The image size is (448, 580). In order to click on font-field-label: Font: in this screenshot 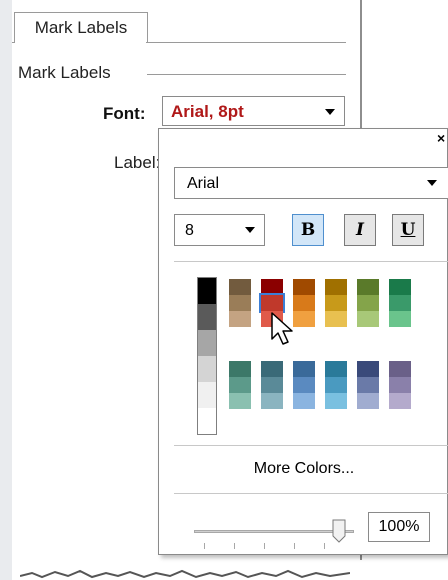, I will do `click(124, 113)`.